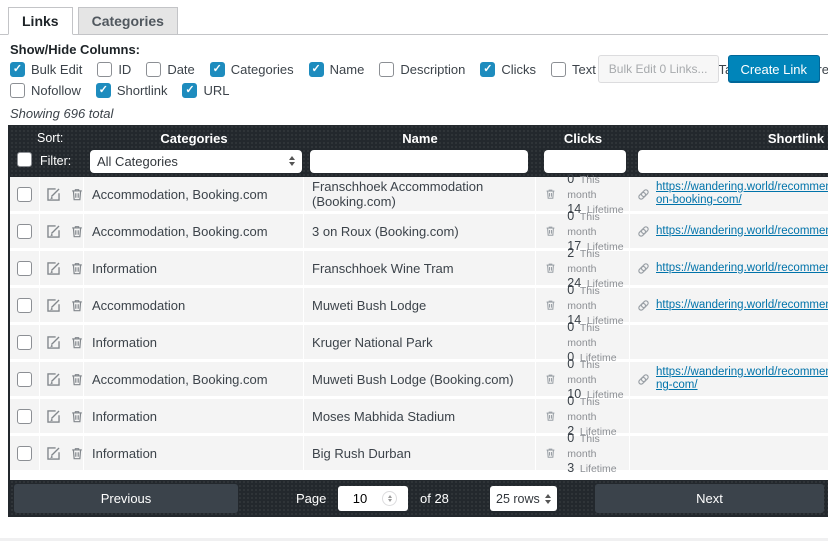 The image size is (828, 541). What do you see at coordinates (127, 21) in the screenshot?
I see `tab-categories: Categories` at bounding box center [127, 21].